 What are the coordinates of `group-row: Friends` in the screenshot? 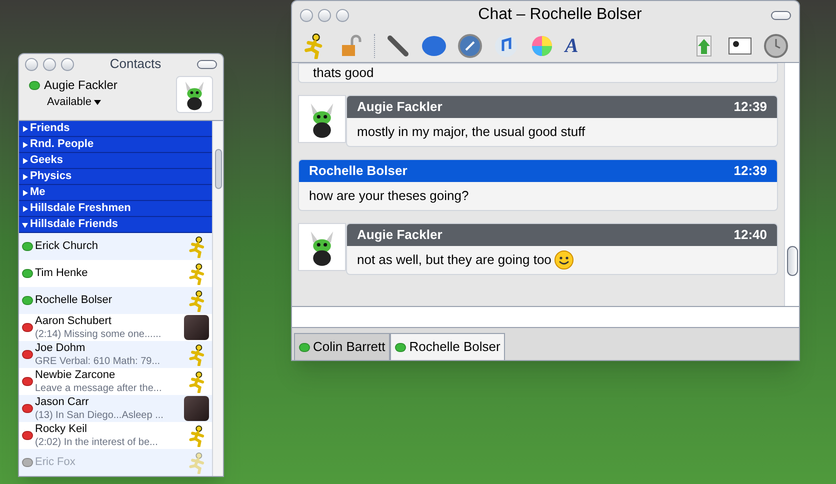 It's located at (115, 129).